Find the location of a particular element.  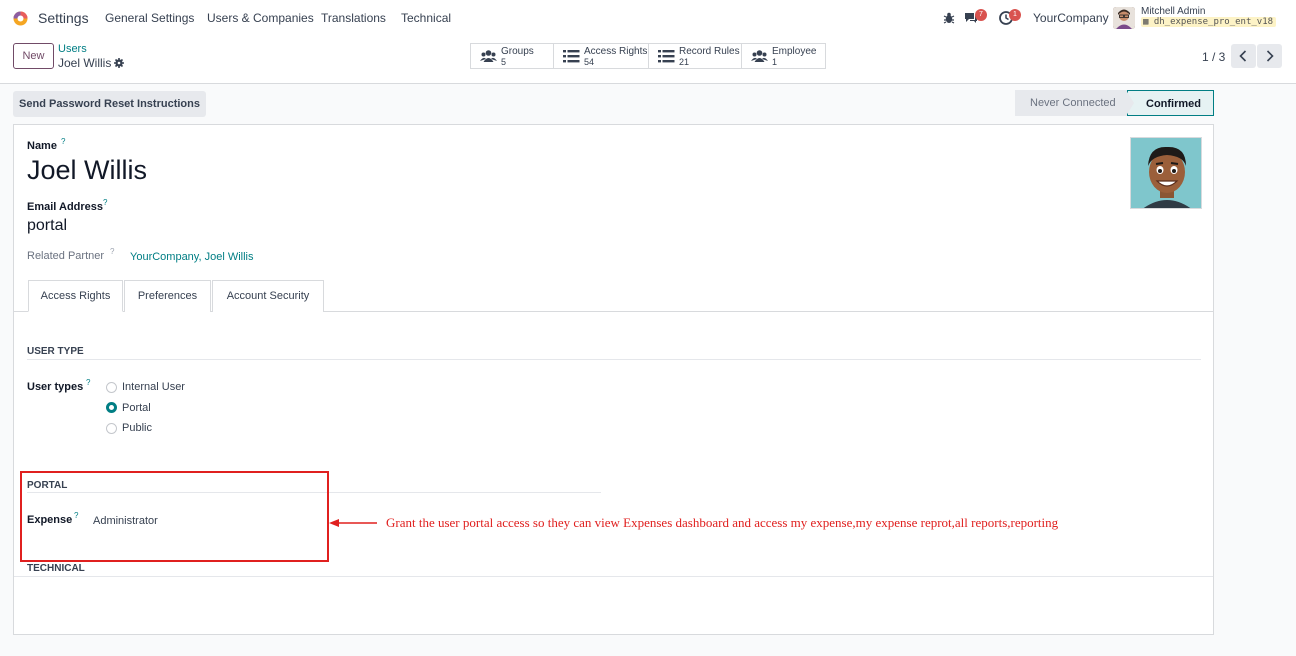

smart-button-record-rules: Record Rules 21 is located at coordinates (695, 56).